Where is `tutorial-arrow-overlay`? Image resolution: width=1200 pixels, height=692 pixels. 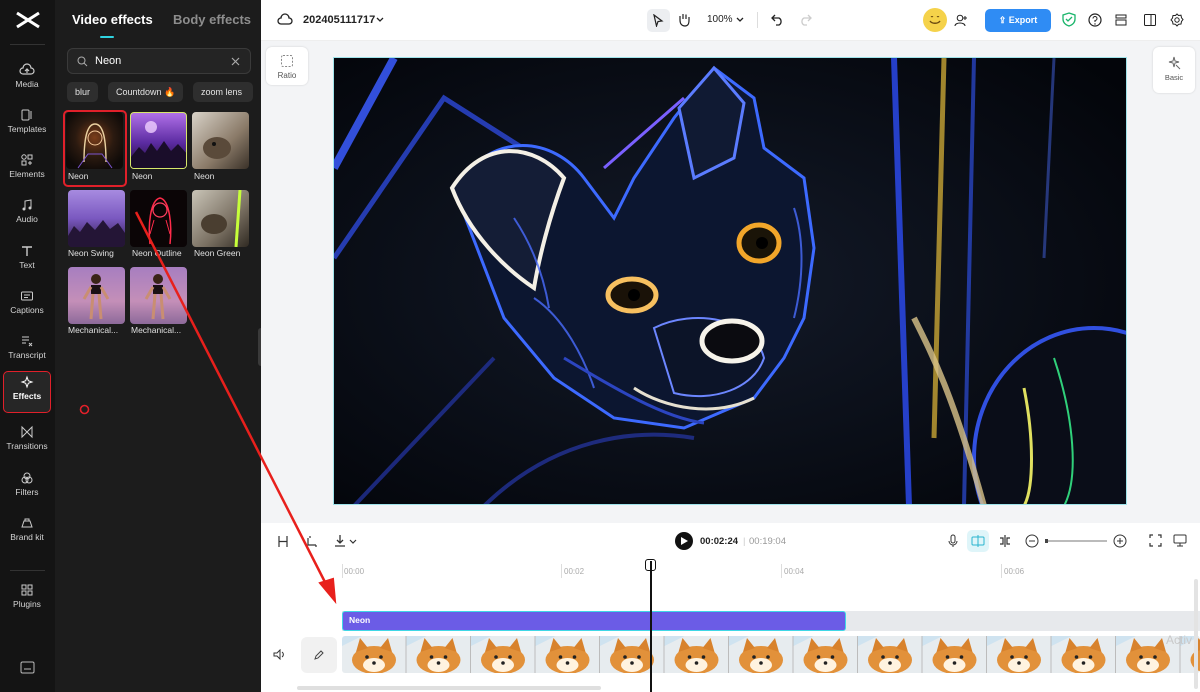
tutorial-arrow-overlay is located at coordinates (235, 408).